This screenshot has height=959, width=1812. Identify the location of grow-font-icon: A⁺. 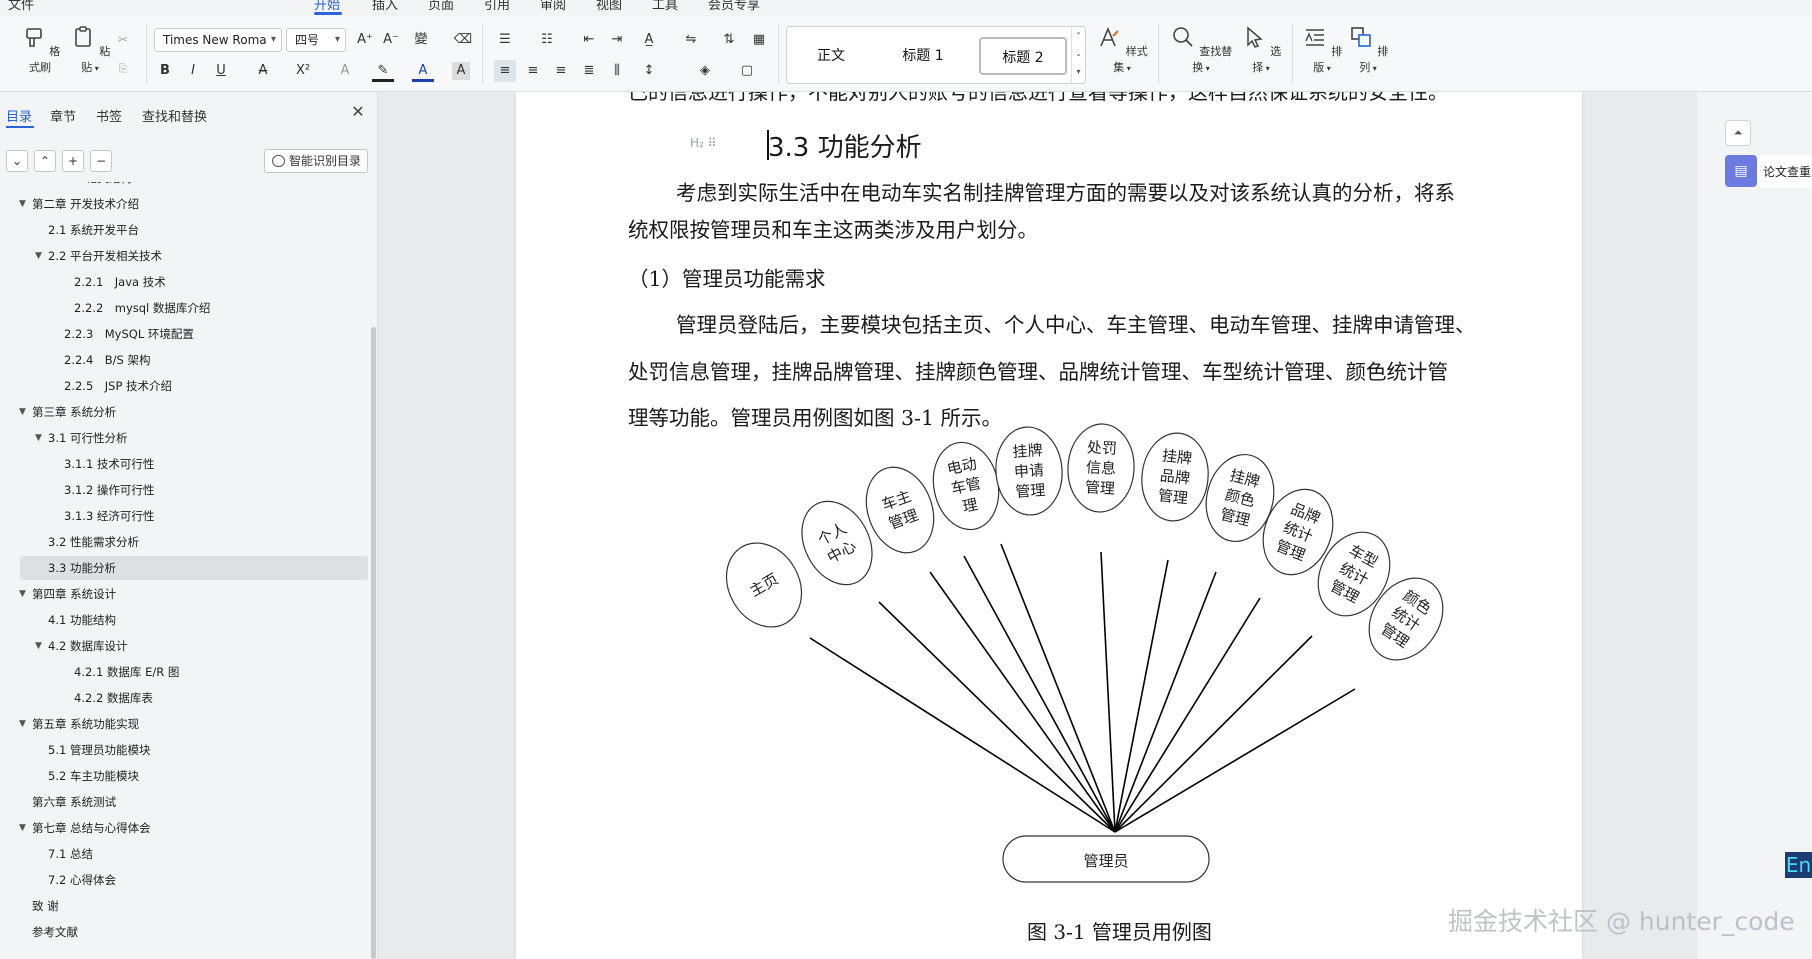
(365, 40).